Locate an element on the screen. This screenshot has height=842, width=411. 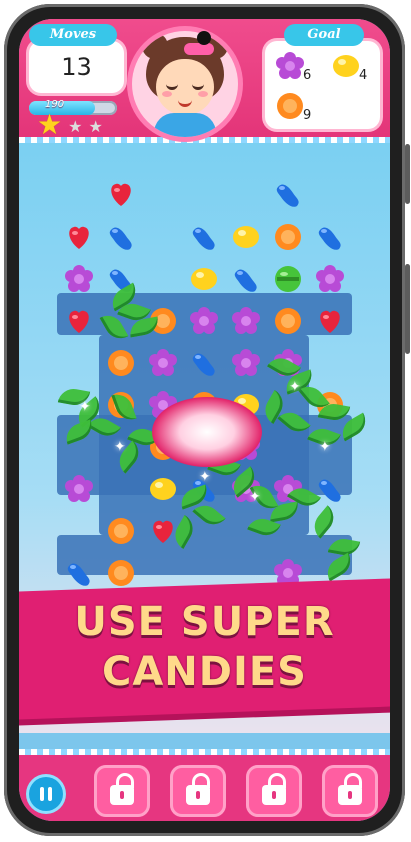
banner-line-1: USE SUPER is located at coordinates (204, 622).